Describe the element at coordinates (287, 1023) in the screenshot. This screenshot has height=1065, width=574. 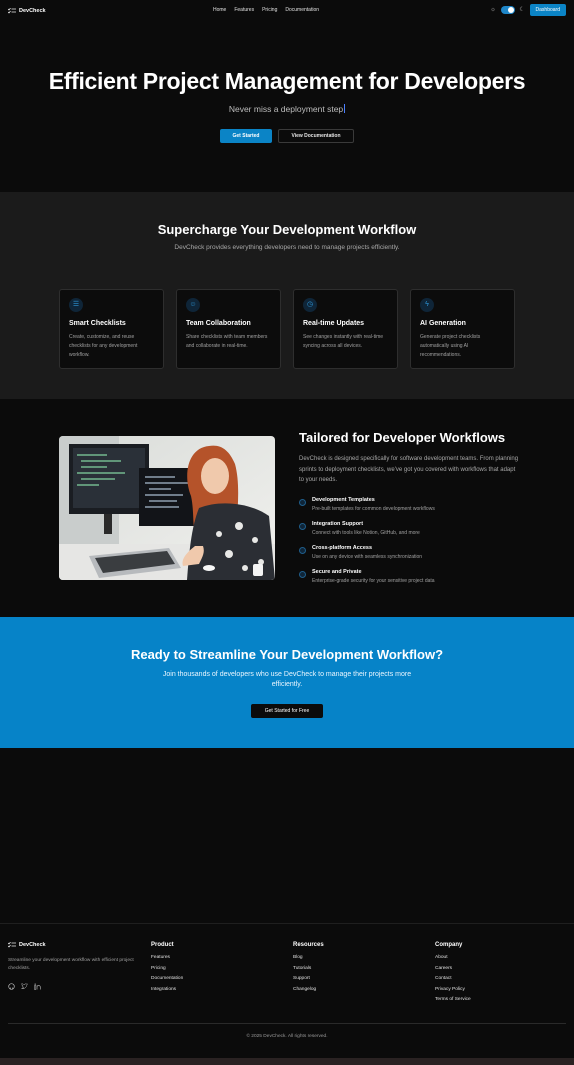
I see `footer-bottom-divider` at that location.